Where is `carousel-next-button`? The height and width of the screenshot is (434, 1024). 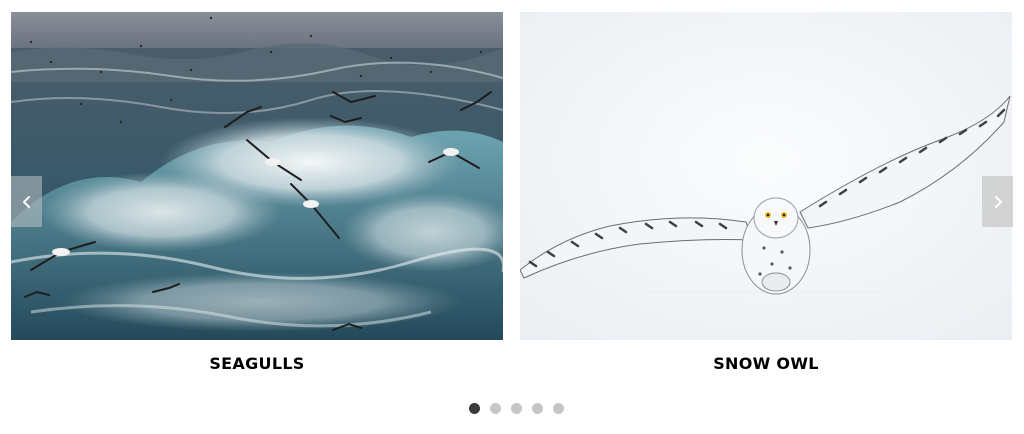
carousel-next-button is located at coordinates (997, 201).